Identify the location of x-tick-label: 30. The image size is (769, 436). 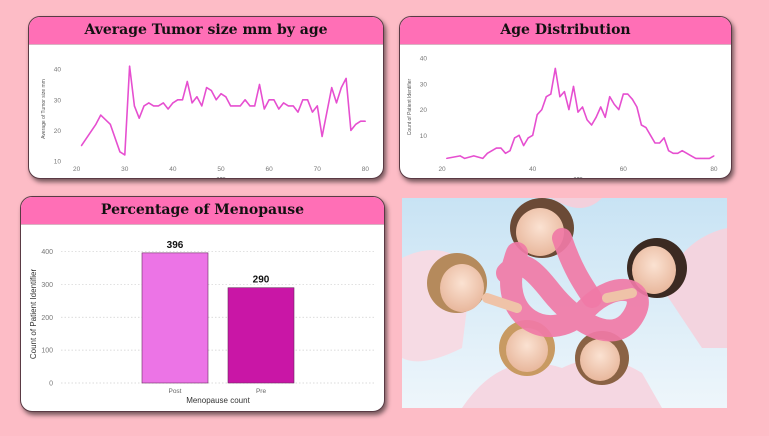
(125, 169).